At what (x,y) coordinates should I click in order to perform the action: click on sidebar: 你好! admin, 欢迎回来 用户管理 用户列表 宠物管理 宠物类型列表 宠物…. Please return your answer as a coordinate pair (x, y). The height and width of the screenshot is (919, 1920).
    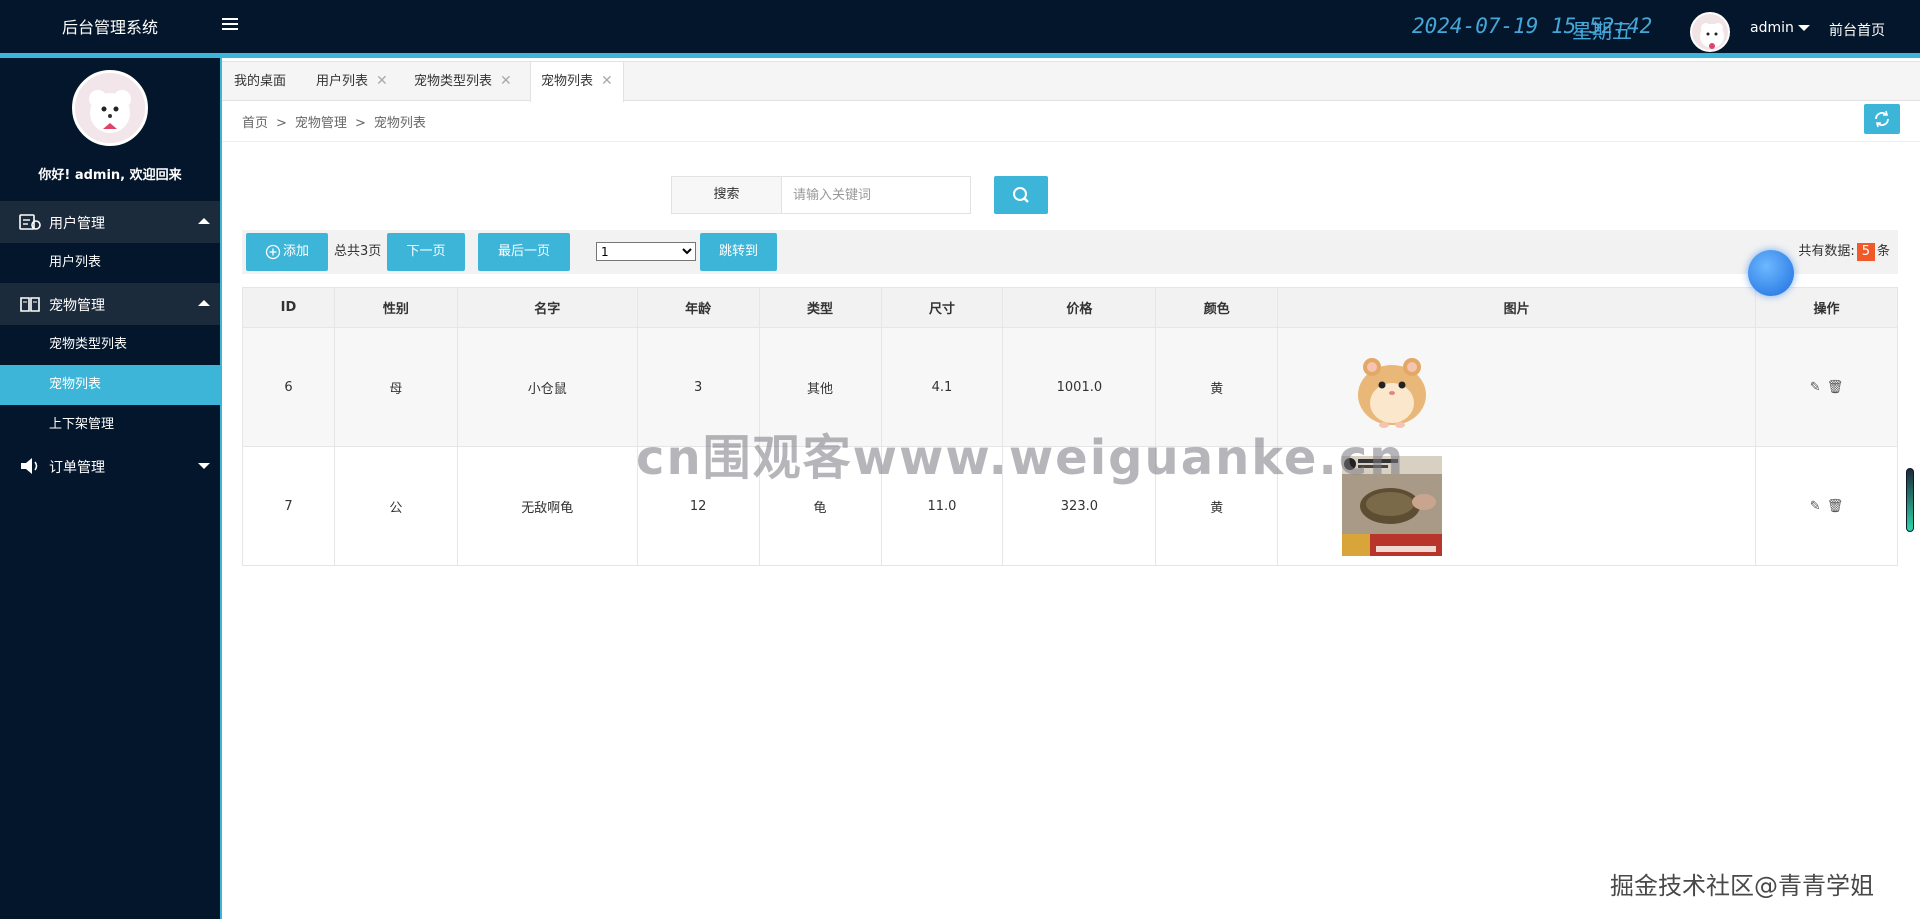
    Looking at the image, I should click on (110, 488).